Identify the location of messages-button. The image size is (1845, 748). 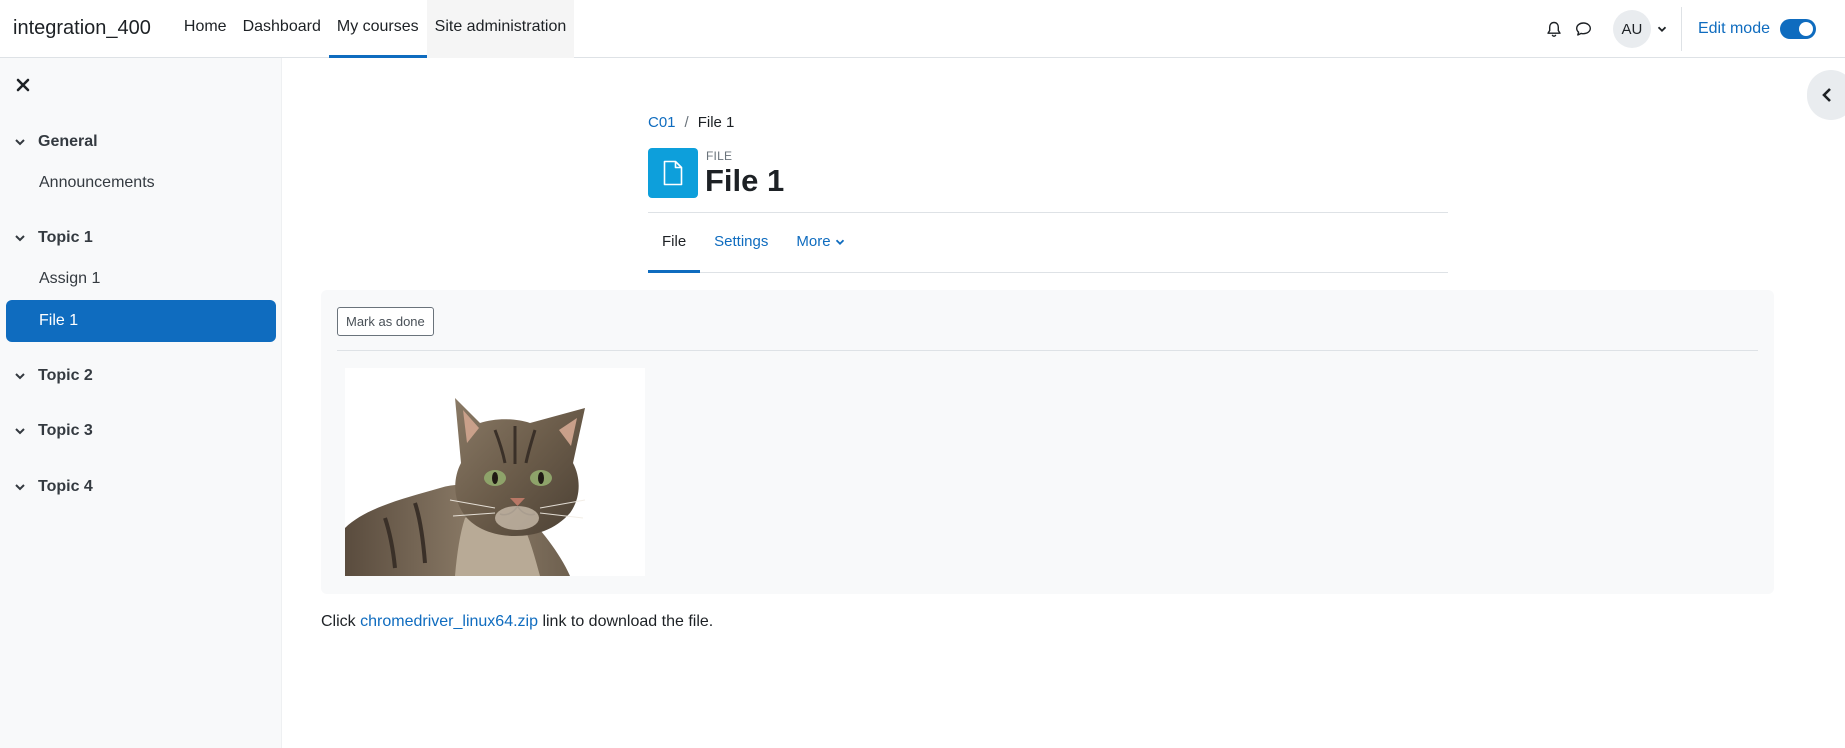
(1584, 29).